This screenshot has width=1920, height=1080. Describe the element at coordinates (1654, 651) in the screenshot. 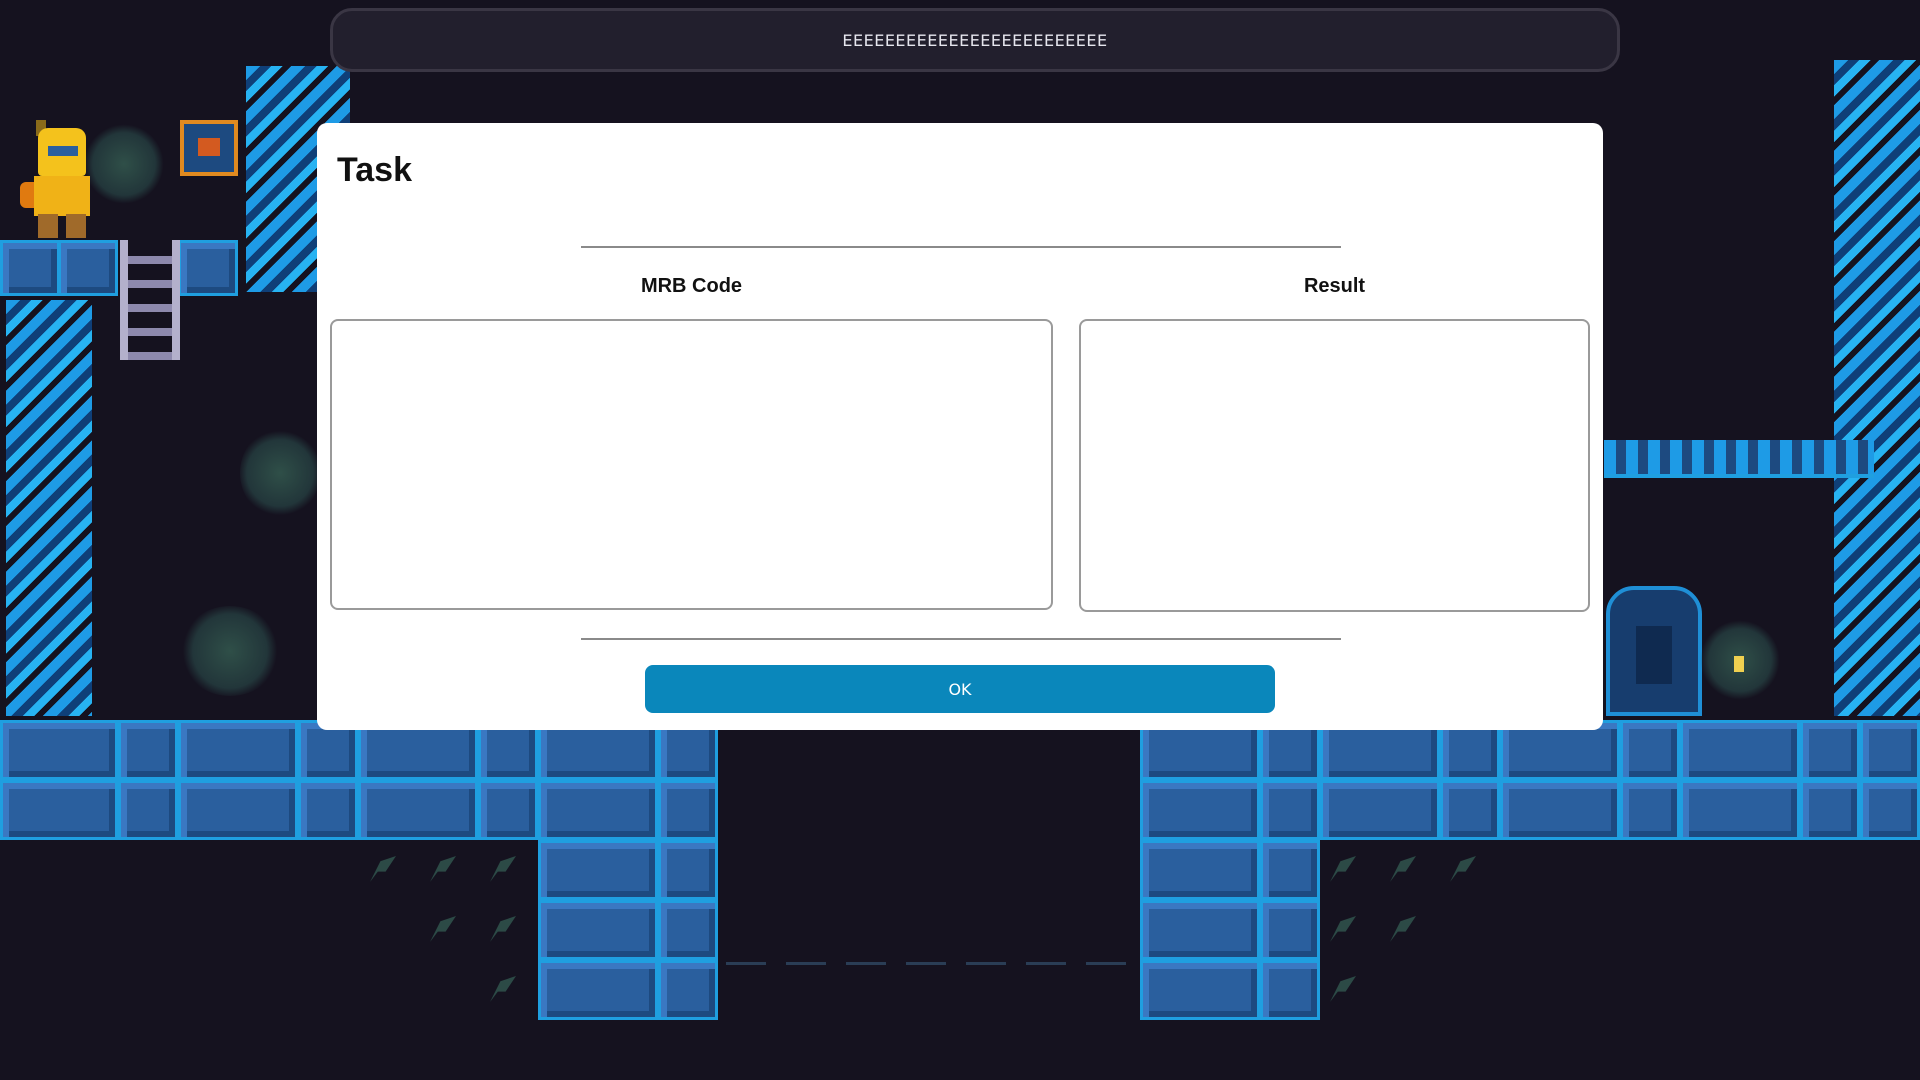

I see `exit-door` at that location.